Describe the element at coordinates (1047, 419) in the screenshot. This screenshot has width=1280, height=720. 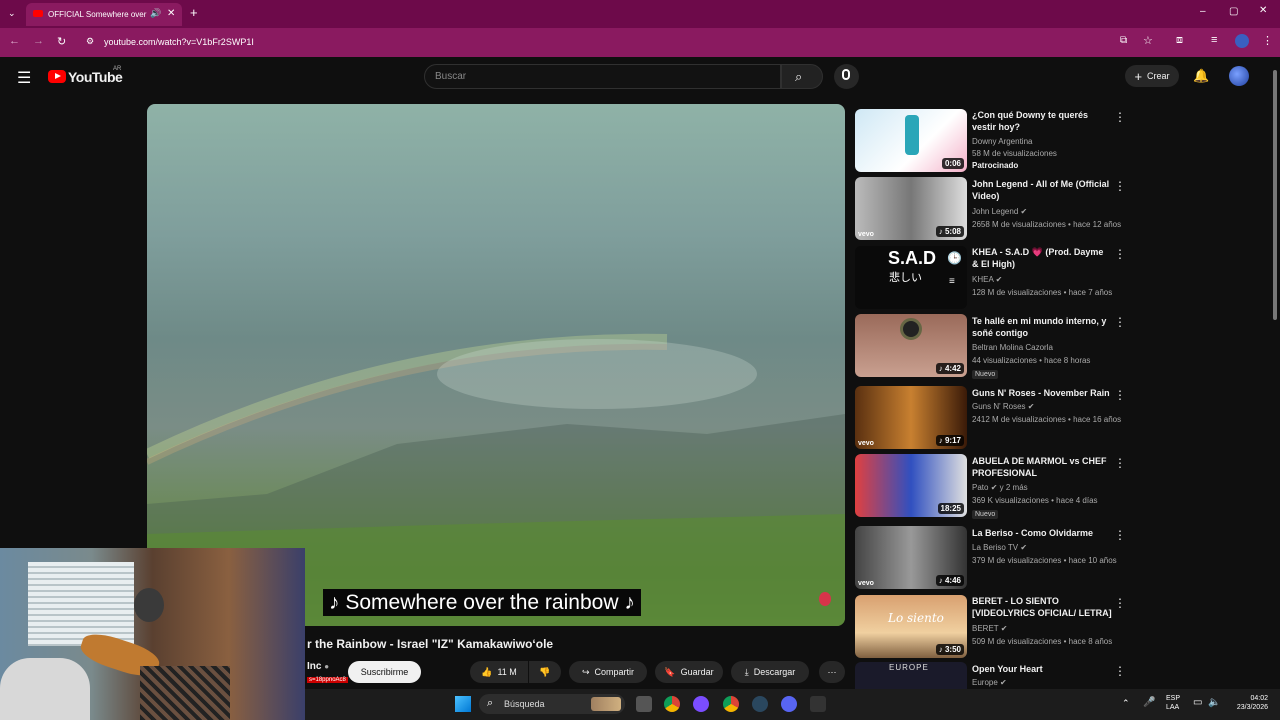
I see `recommendation-stats: 2412 M de visualizaciones • hace 16 años` at that location.